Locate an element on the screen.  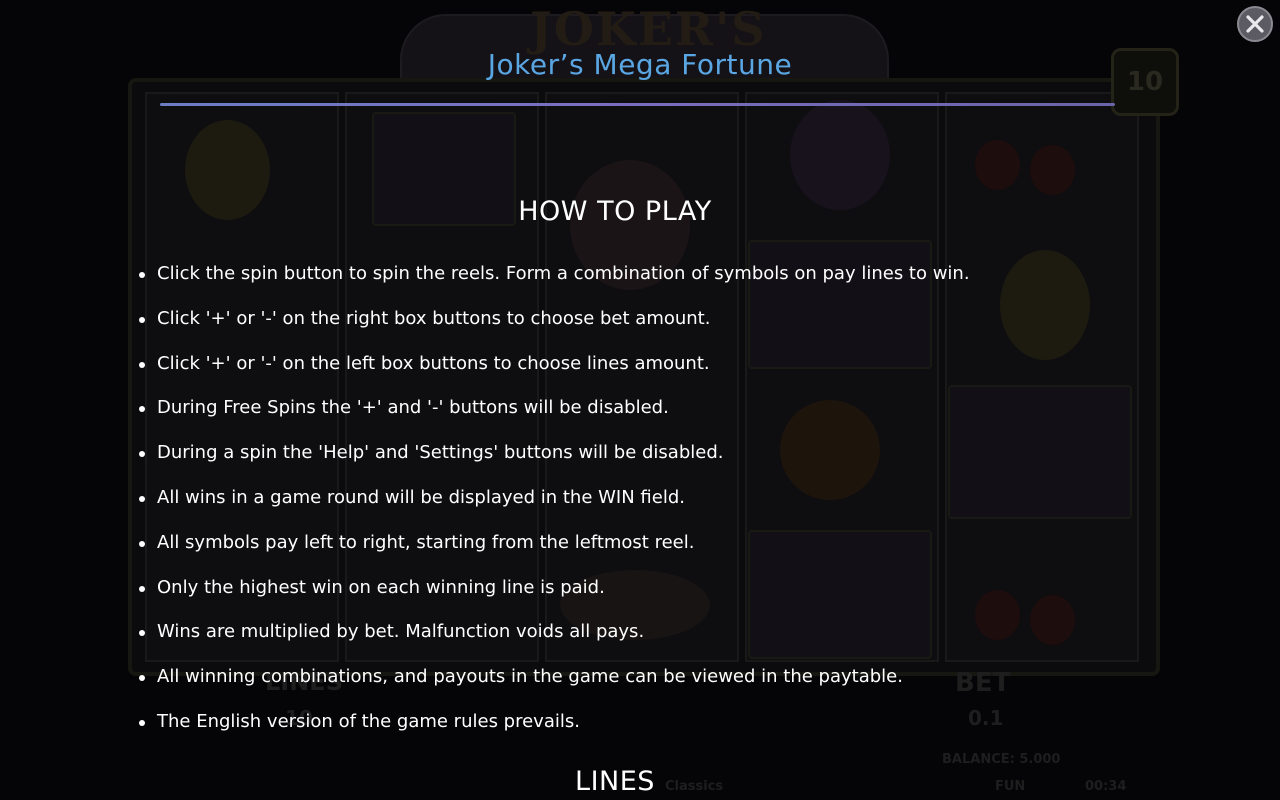
close-button is located at coordinates (1255, 24).